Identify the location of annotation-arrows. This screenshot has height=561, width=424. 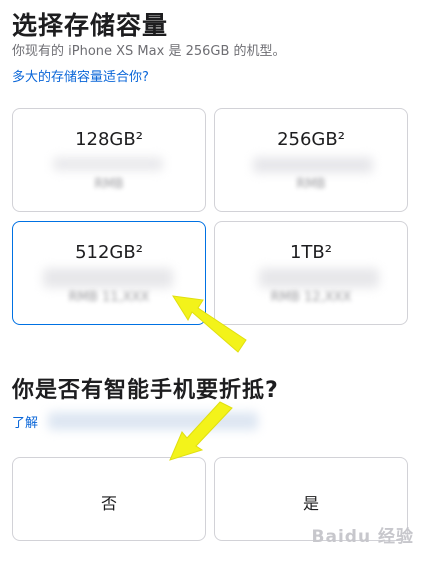
(208, 378).